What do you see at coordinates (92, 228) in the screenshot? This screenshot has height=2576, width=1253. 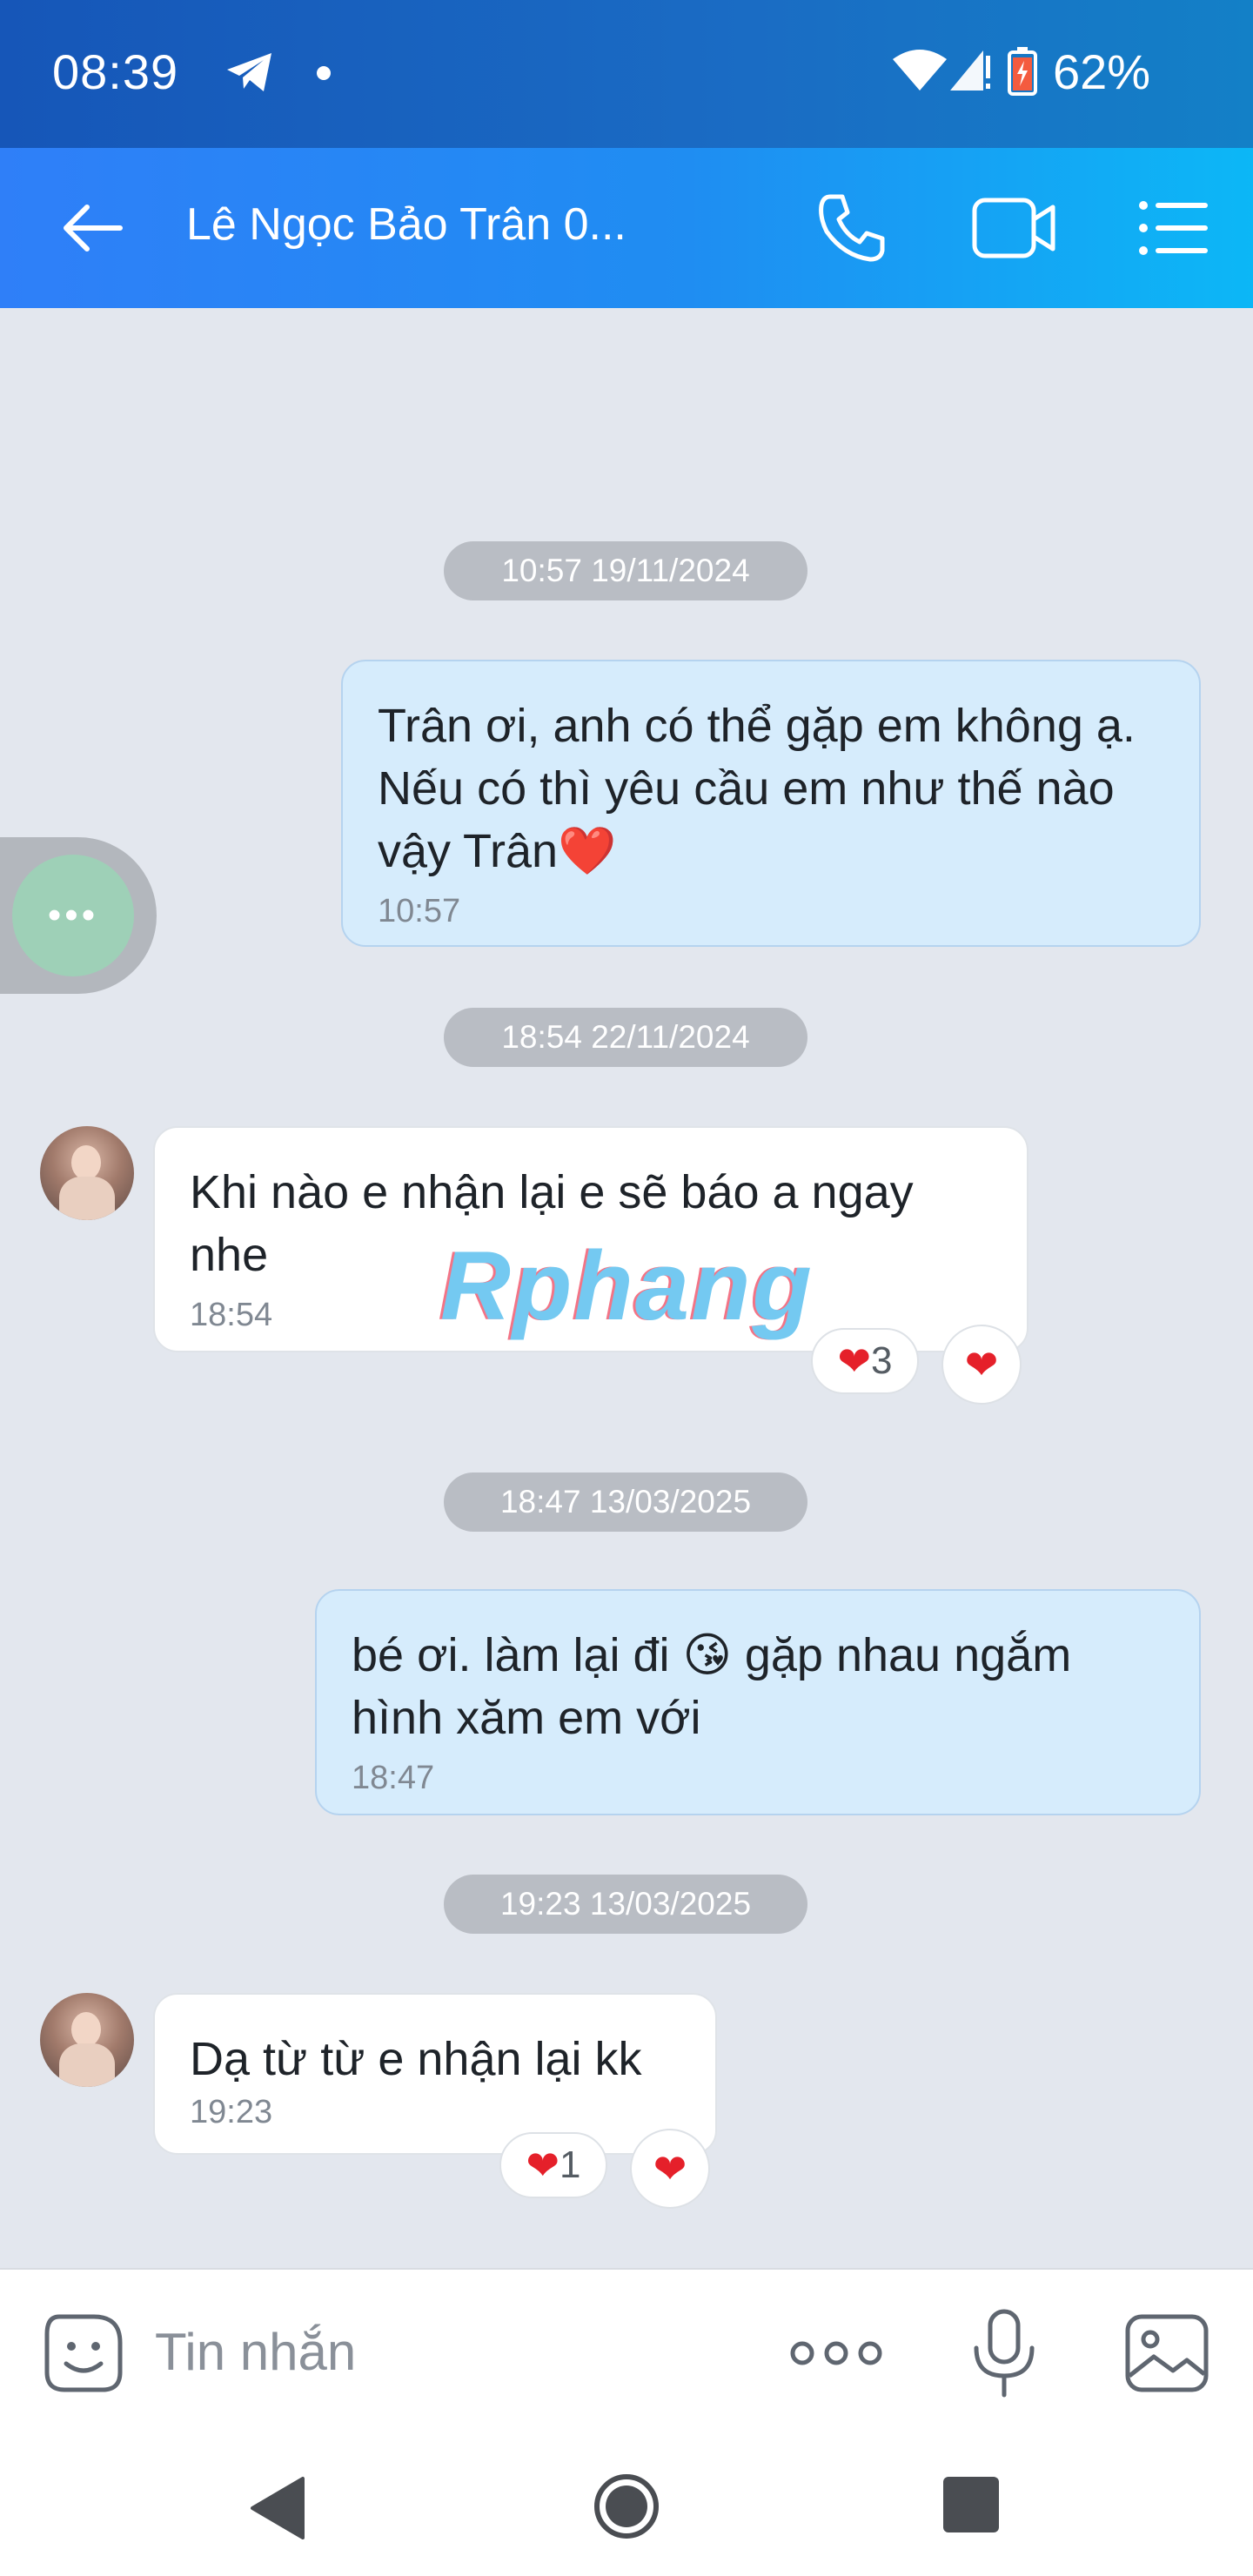 I see `back-arrow-icon` at bounding box center [92, 228].